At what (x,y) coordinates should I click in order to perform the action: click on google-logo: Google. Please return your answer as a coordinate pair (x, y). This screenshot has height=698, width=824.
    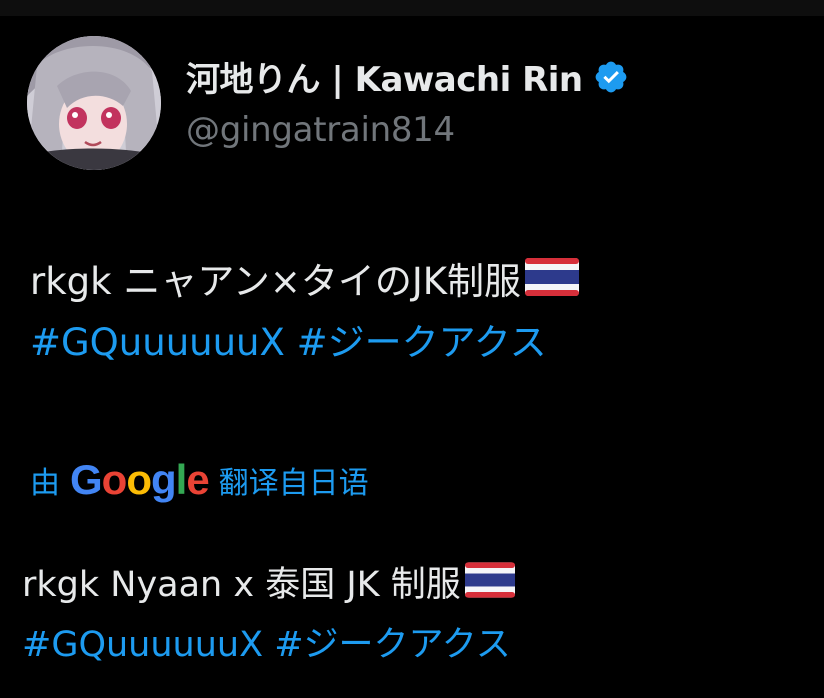
    Looking at the image, I should click on (140, 479).